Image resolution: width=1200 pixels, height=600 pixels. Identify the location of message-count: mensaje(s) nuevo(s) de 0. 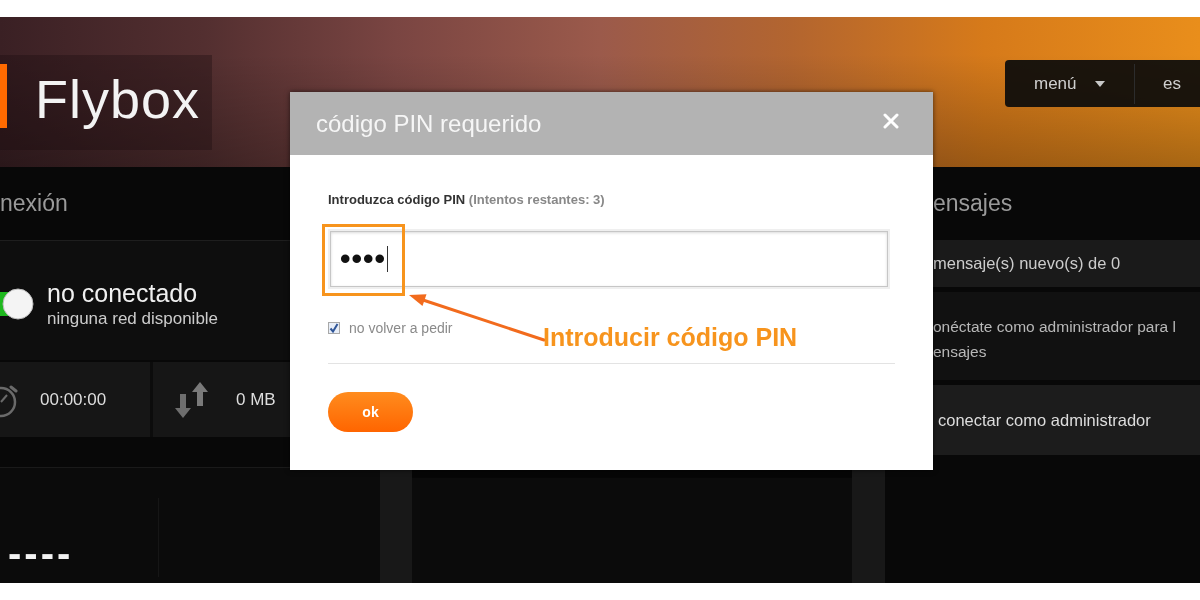
(1027, 263).